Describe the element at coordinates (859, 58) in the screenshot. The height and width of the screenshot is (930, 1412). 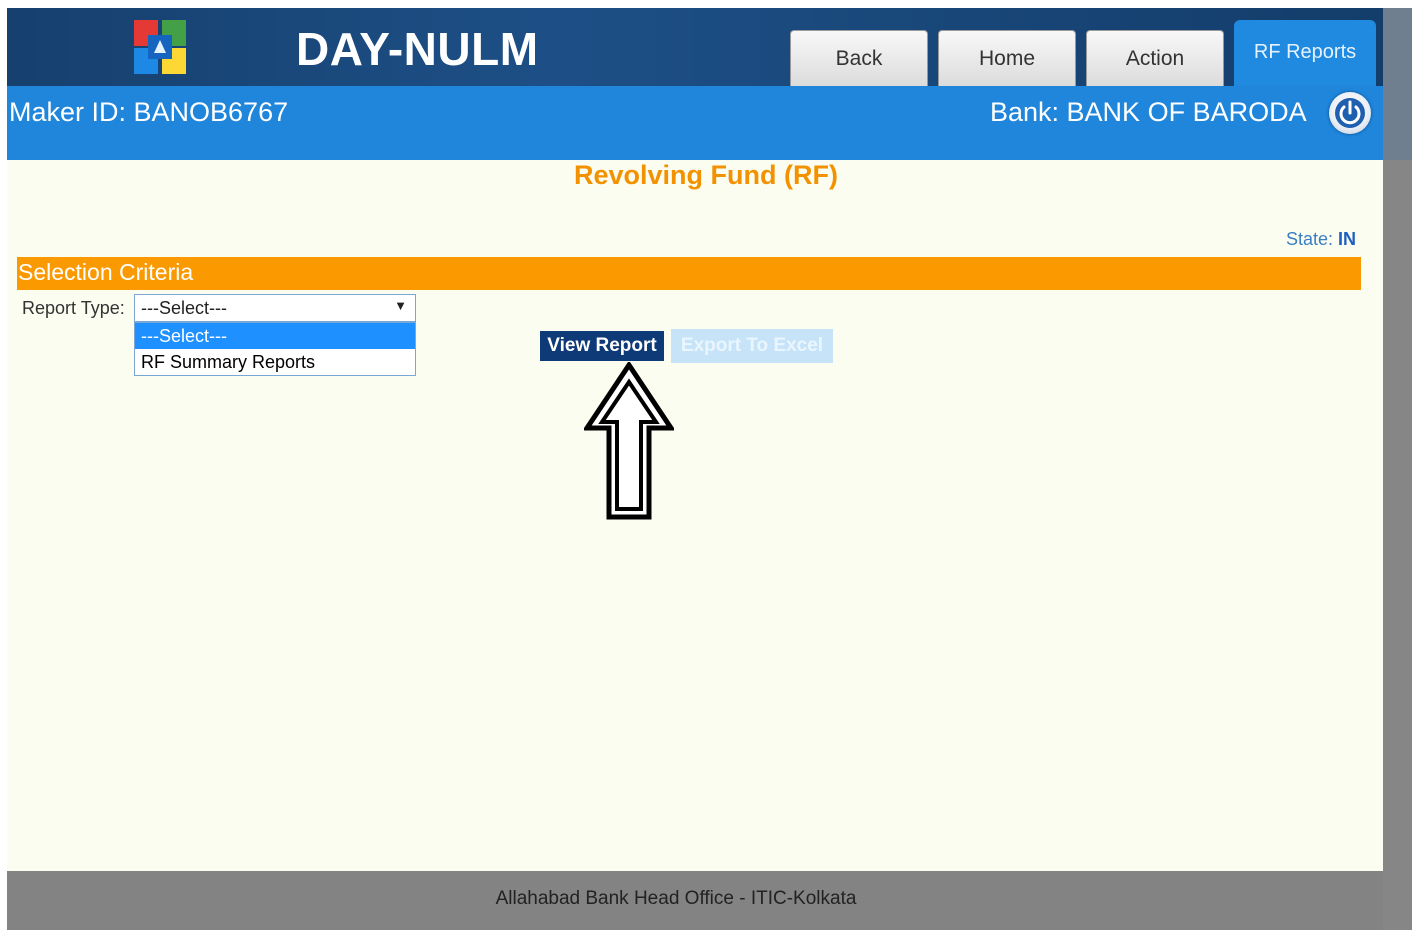
I see `tab-back: Back` at that location.